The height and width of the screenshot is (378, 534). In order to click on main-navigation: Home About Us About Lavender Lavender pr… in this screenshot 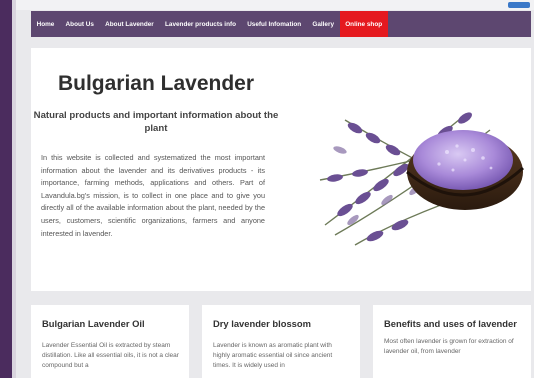, I will do `click(281, 24)`.